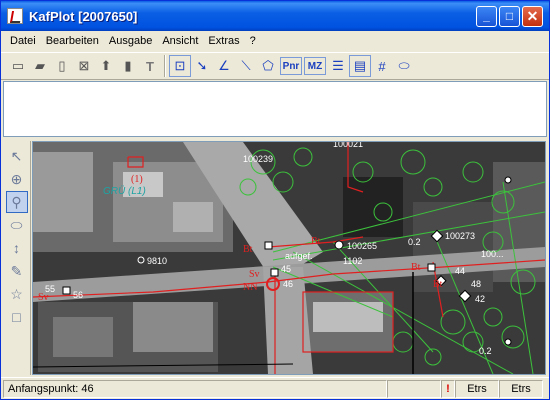 This screenshot has width=550, height=400. Describe the element at coordinates (460, 271) in the screenshot. I see `map-label: 44` at that location.